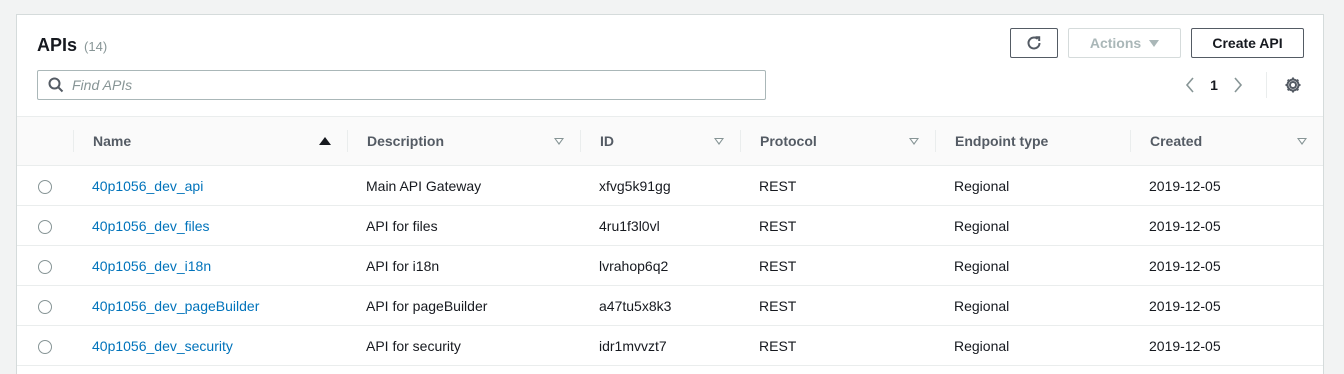 The image size is (1344, 374). I want to click on gear-icon, so click(1293, 85).